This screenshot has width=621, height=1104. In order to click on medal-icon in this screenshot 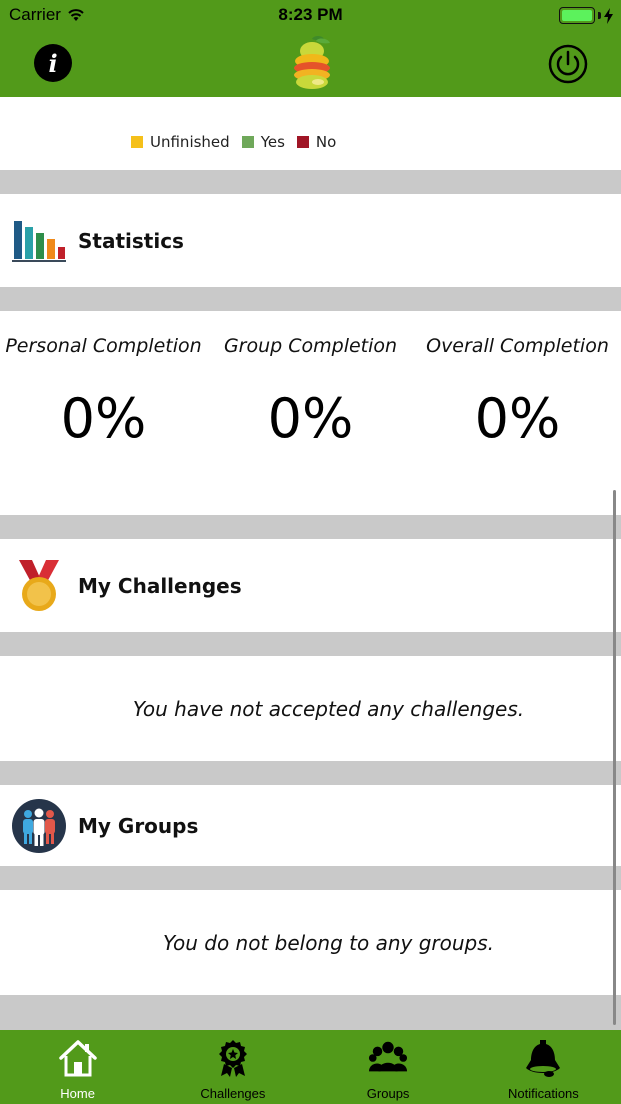, I will do `click(39, 586)`.